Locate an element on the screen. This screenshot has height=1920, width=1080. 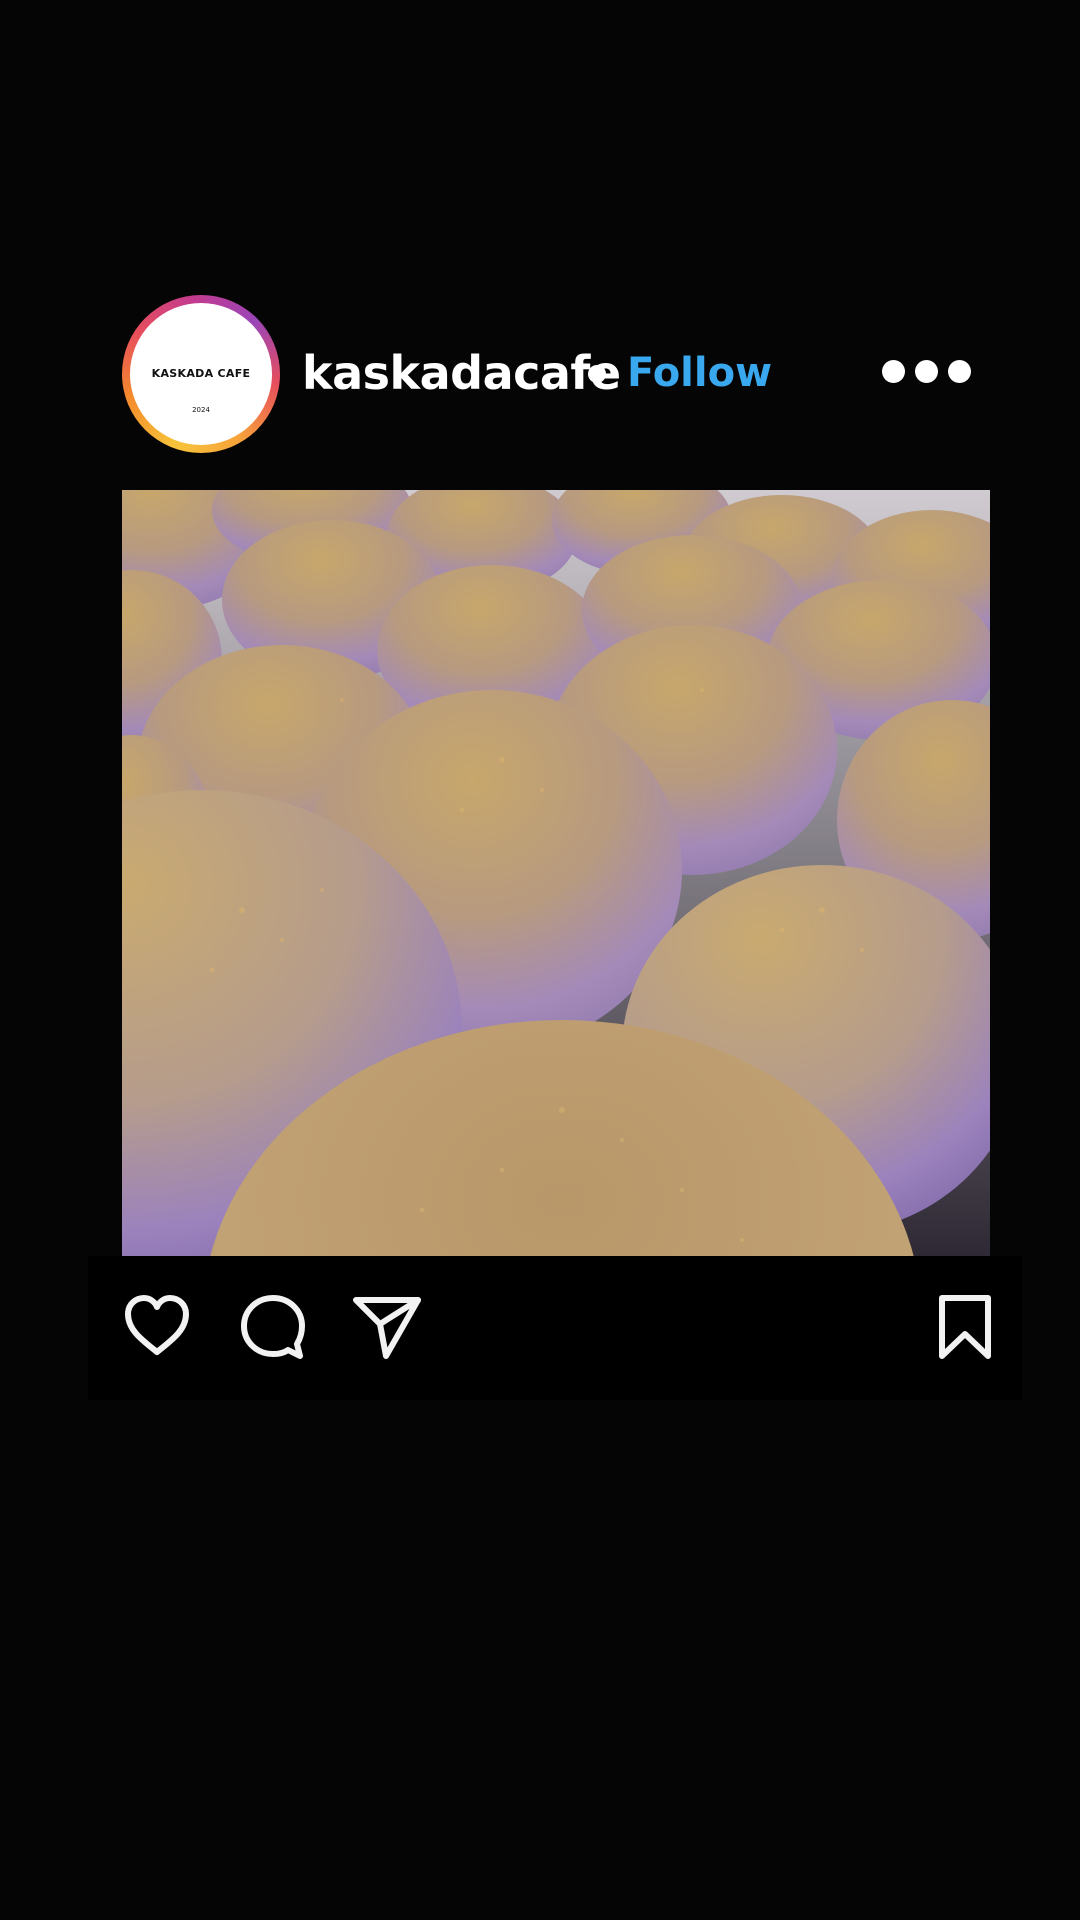
avatar-logo-text: KASKADA CAFE is located at coordinates (201, 373).